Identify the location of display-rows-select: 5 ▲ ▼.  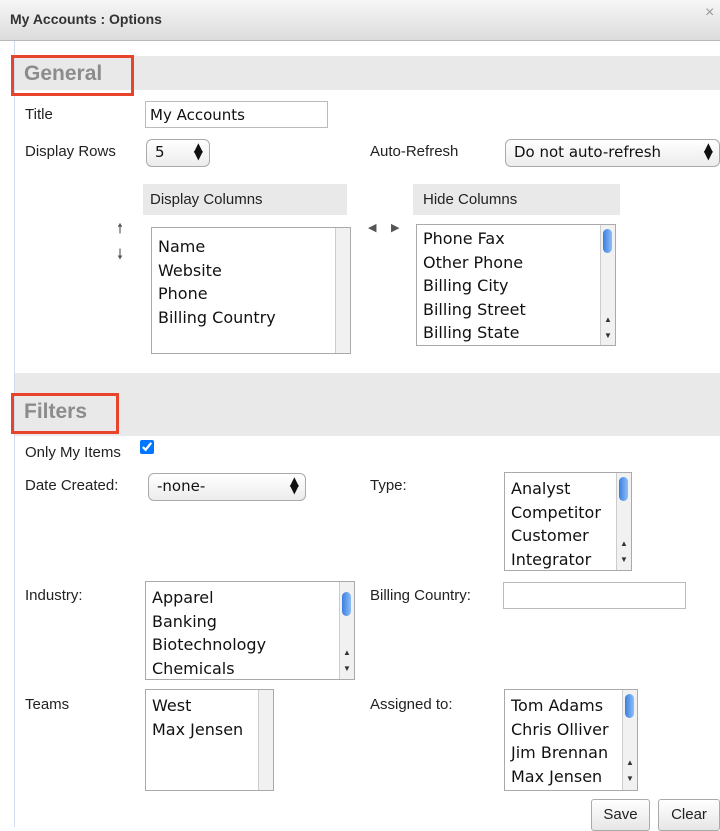
(178, 153).